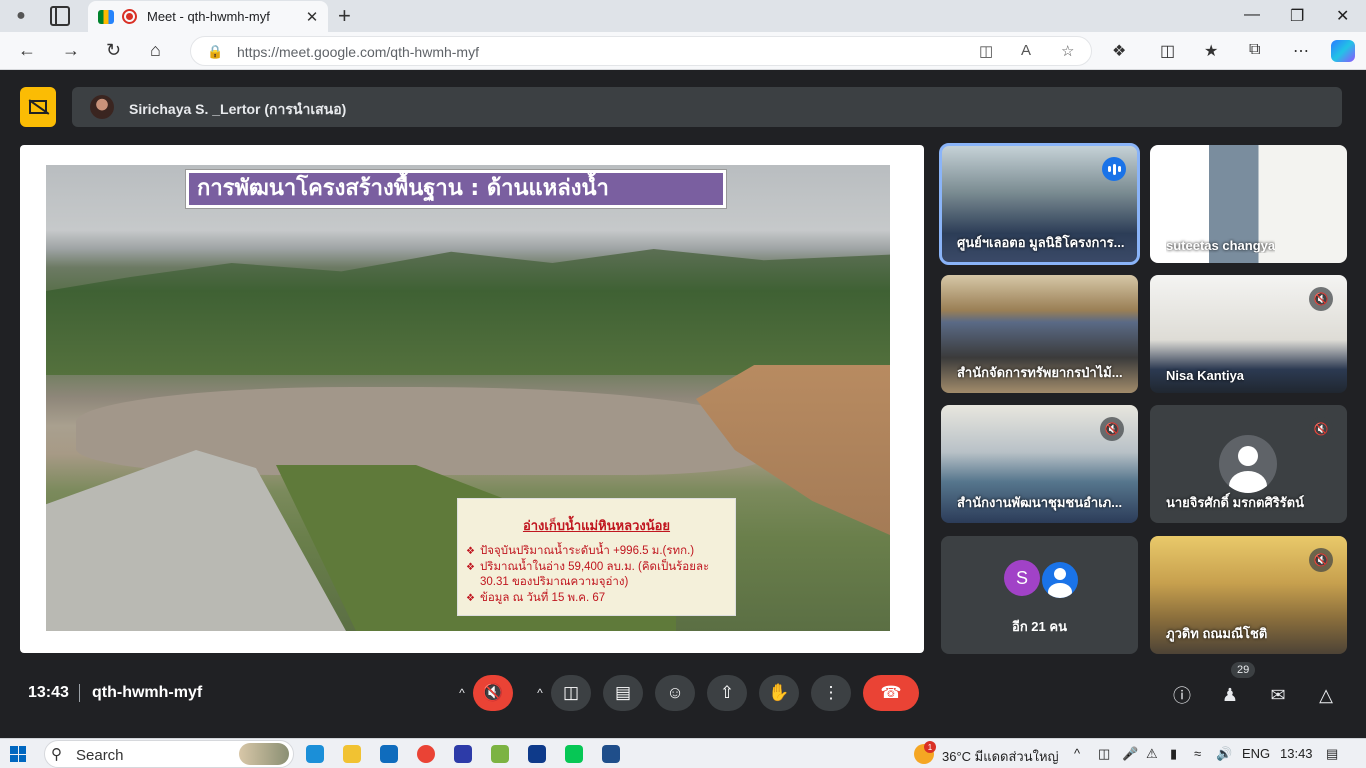 This screenshot has width=1366, height=768. I want to click on leave-call-button: ☎, so click(891, 693).